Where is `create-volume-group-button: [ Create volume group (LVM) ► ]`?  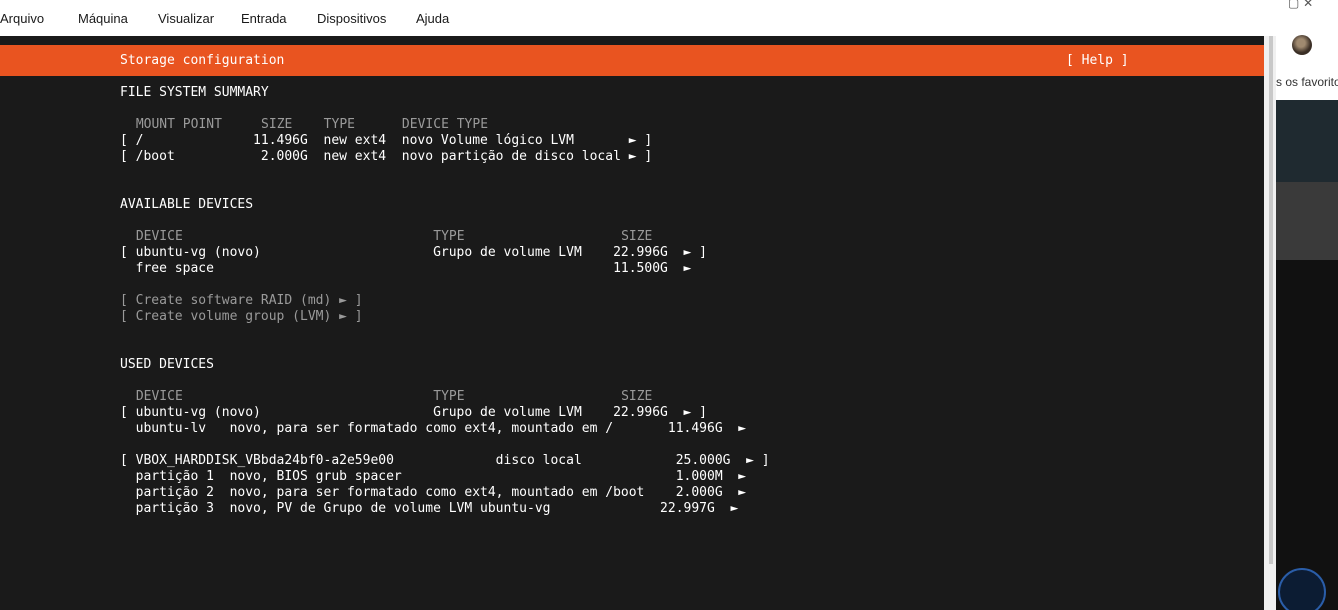 create-volume-group-button: [ Create volume group (LVM) ► ] is located at coordinates (241, 317).